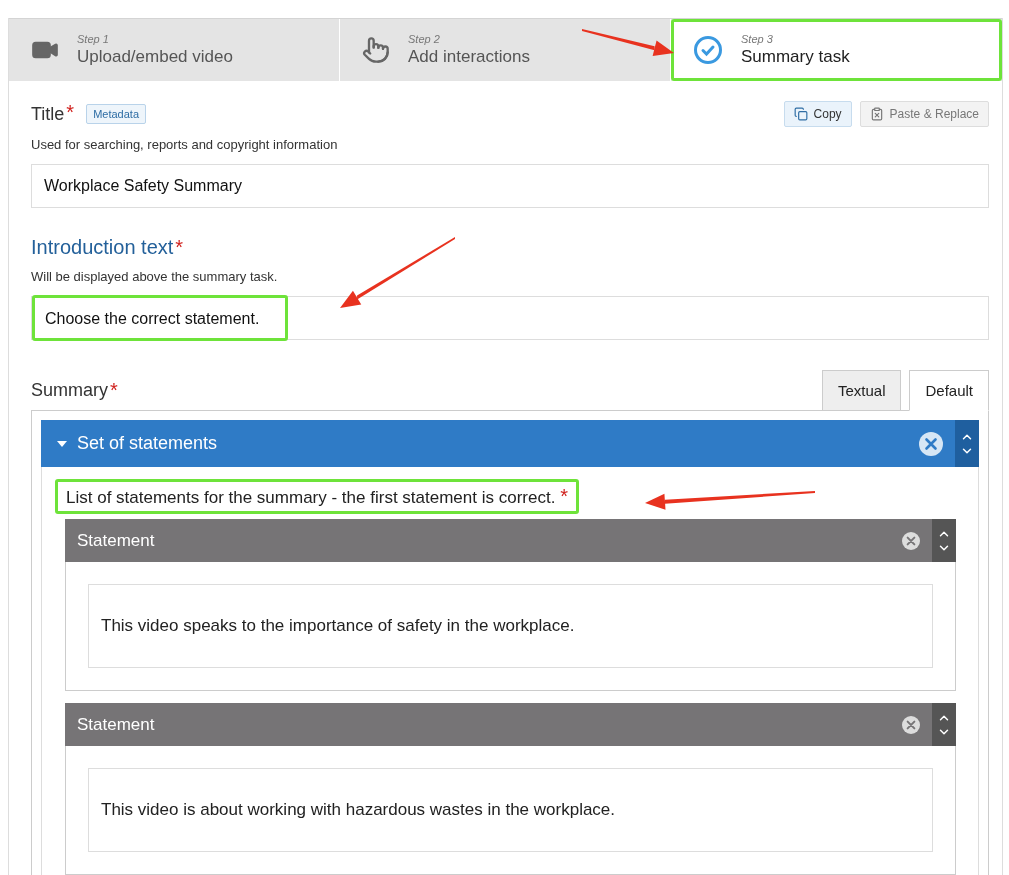 The image size is (1009, 875). What do you see at coordinates (317, 496) in the screenshot?
I see `list-description: List of statements for the summary - the first statement is correct. *` at bounding box center [317, 496].